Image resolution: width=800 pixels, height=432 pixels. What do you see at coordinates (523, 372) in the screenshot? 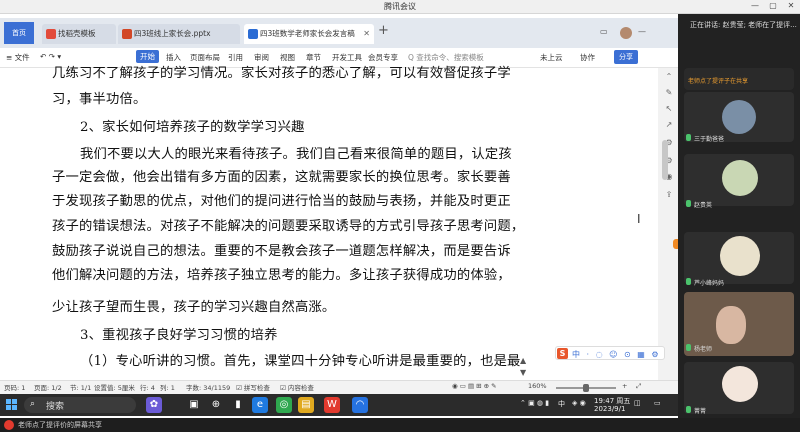
I see `scroll-down-icon: ▼` at bounding box center [523, 372].